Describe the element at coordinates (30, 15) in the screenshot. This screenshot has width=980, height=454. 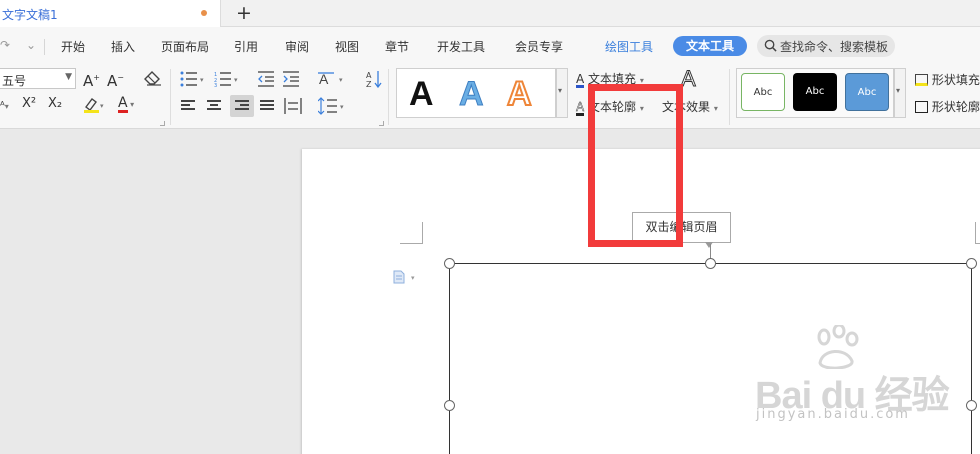
I see `document-tab-title: 文字文稿1` at that location.